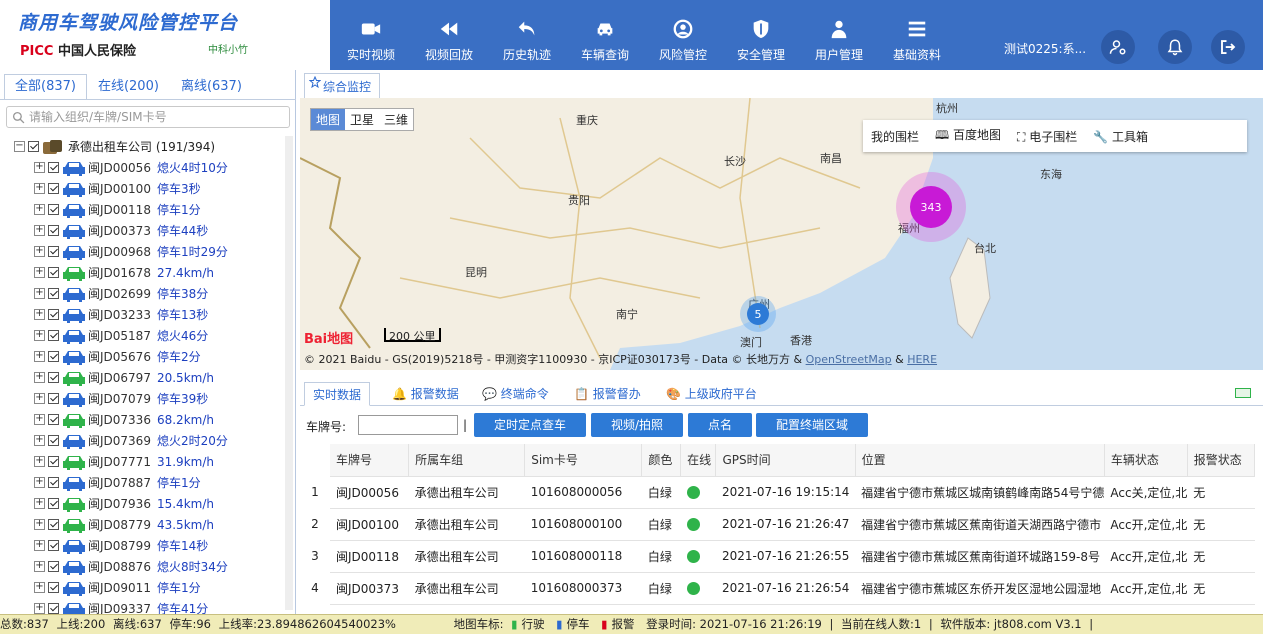 This screenshot has width=1263, height=634. What do you see at coordinates (147, 335) in the screenshot?
I see `vehicle-tree-item: + 闽JD05187 熄火46分` at bounding box center [147, 335].